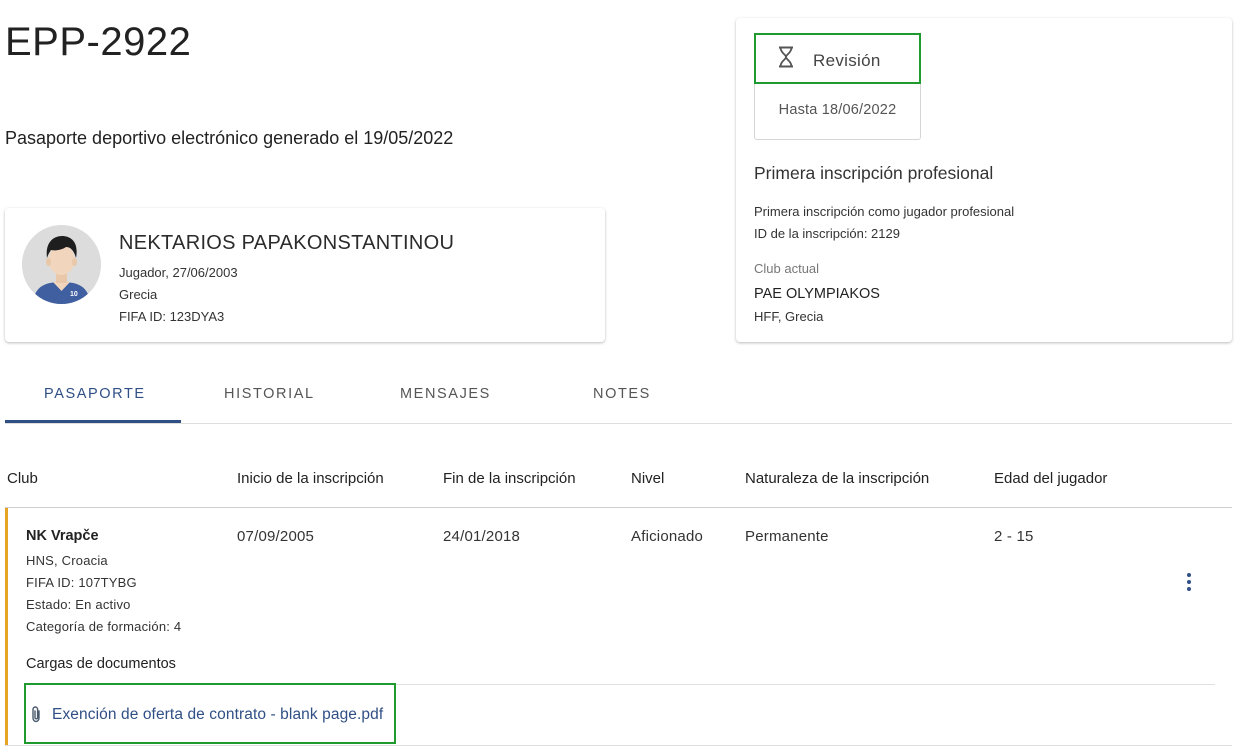  Describe the element at coordinates (667, 536) in the screenshot. I see `row-level: Aficionado` at that location.